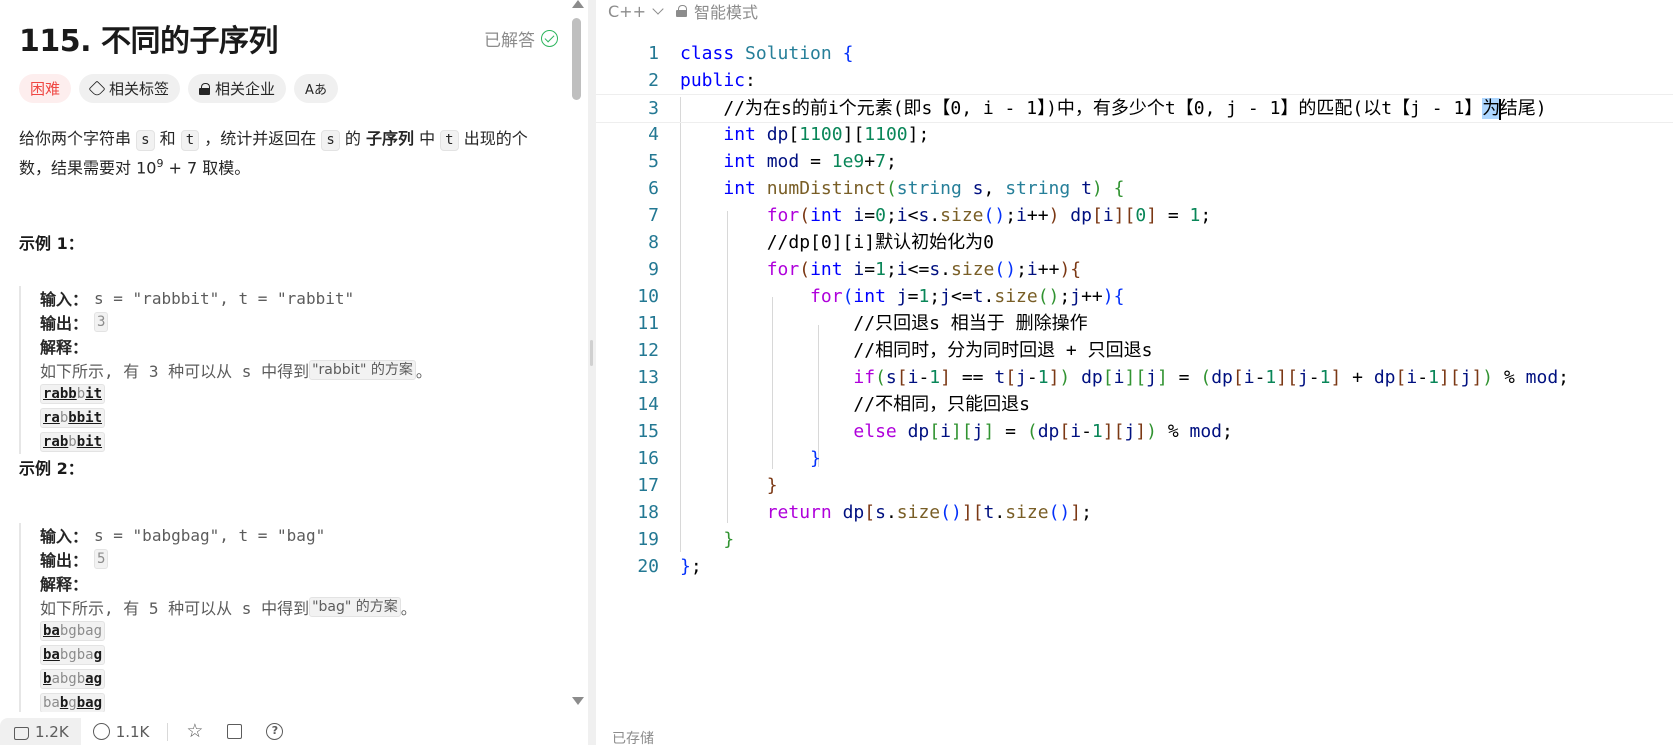 The height and width of the screenshot is (745, 1673). What do you see at coordinates (648, 377) in the screenshot?
I see `line-number: 13` at bounding box center [648, 377].